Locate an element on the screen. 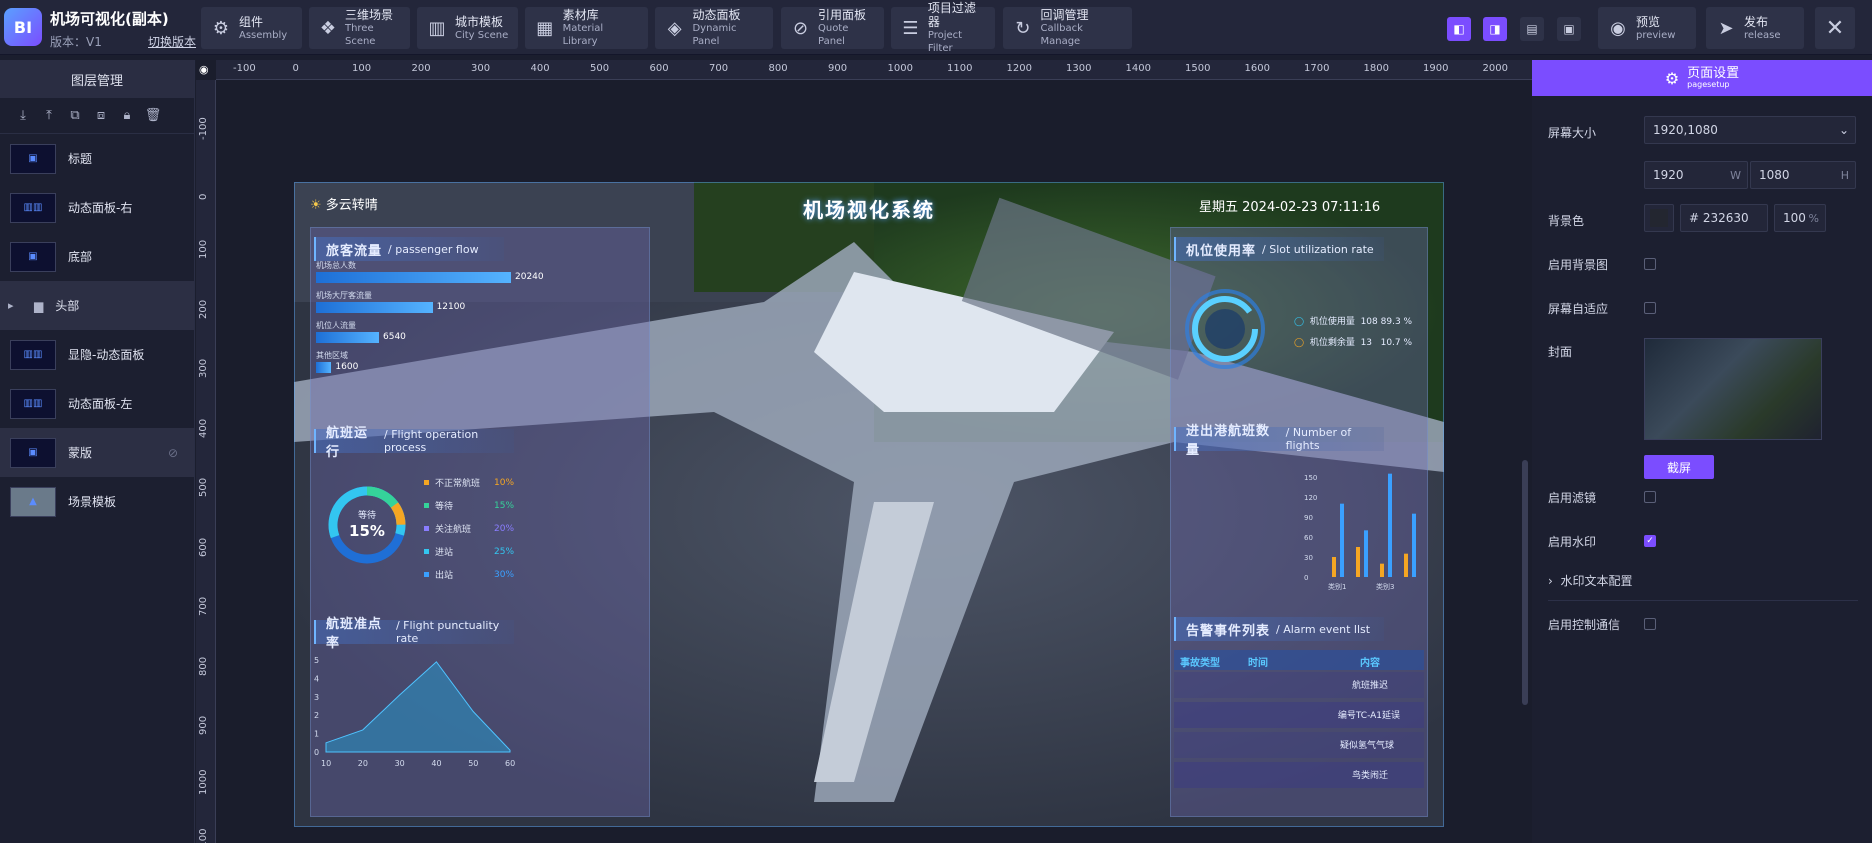 This screenshot has width=1872, height=843. screen-size-label: 屏幕大小 is located at coordinates (1572, 133).